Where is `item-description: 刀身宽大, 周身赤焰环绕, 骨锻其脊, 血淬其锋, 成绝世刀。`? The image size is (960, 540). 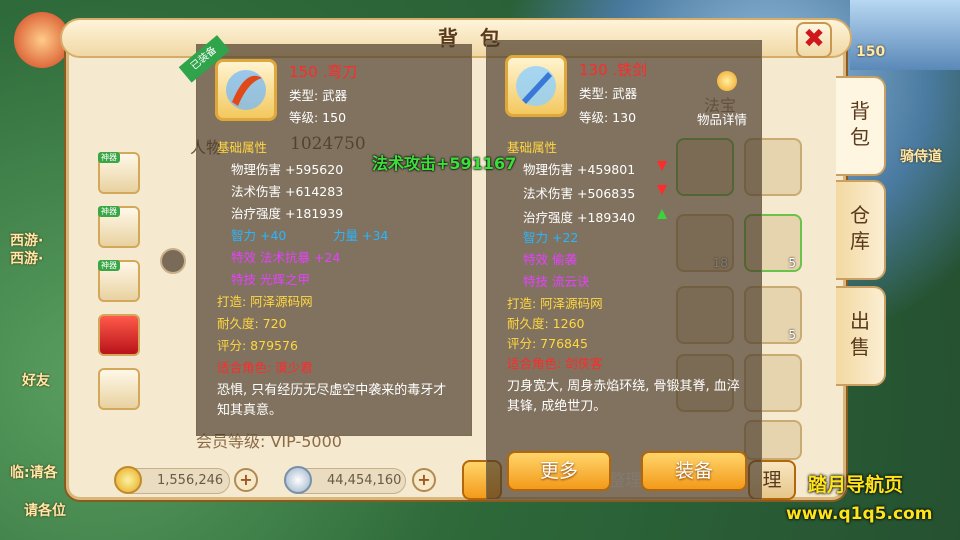 item-description: 刀身宽大, 周身赤焰环绕, 骨锻其脊, 血淬其锋, 成绝世刀。 is located at coordinates (623, 396).